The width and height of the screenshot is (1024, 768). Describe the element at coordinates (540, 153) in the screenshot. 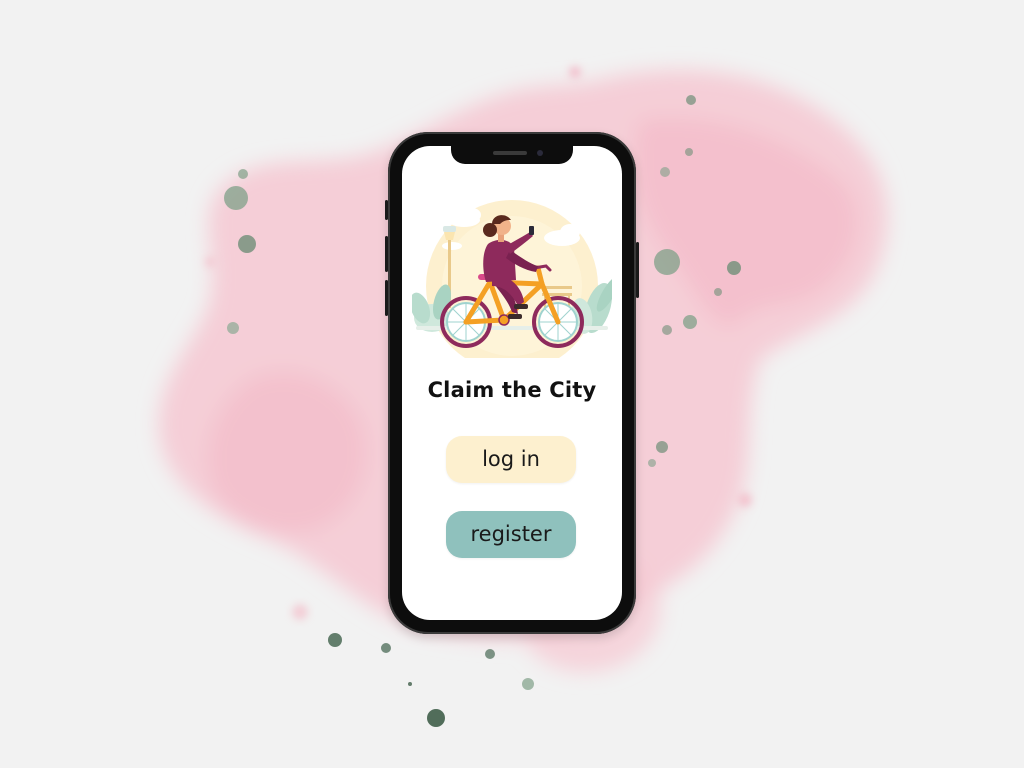

I see `front-camera` at that location.